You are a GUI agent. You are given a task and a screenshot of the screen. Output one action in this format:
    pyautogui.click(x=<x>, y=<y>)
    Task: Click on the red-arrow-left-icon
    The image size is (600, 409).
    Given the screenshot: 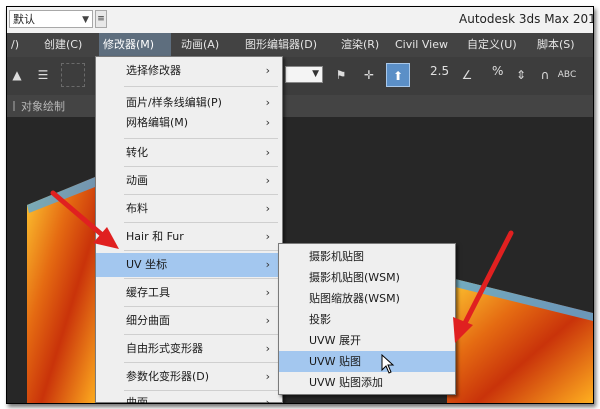 What is the action you would take?
    pyautogui.click(x=84, y=219)
    